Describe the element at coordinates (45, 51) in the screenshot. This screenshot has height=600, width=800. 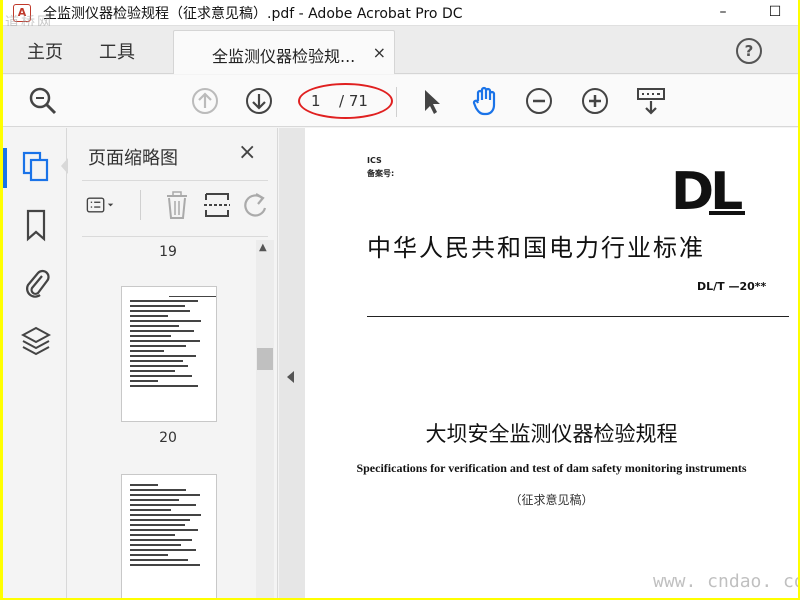
I see `menu-home: 主页` at that location.